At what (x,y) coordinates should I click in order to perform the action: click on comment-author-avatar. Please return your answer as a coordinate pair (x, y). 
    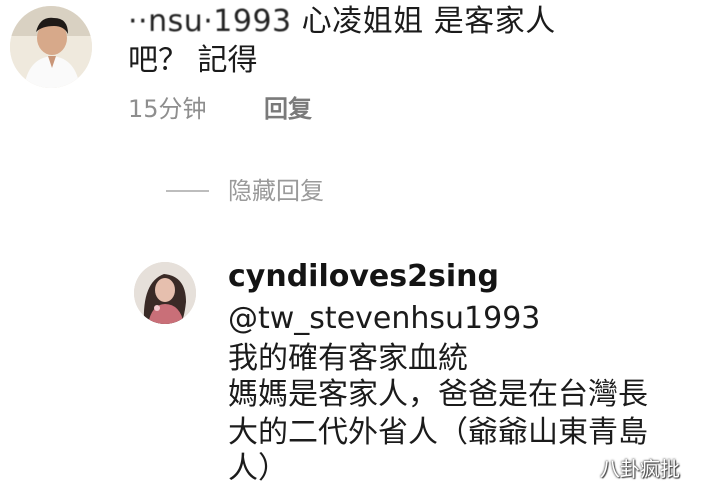
    Looking at the image, I should click on (51, 47).